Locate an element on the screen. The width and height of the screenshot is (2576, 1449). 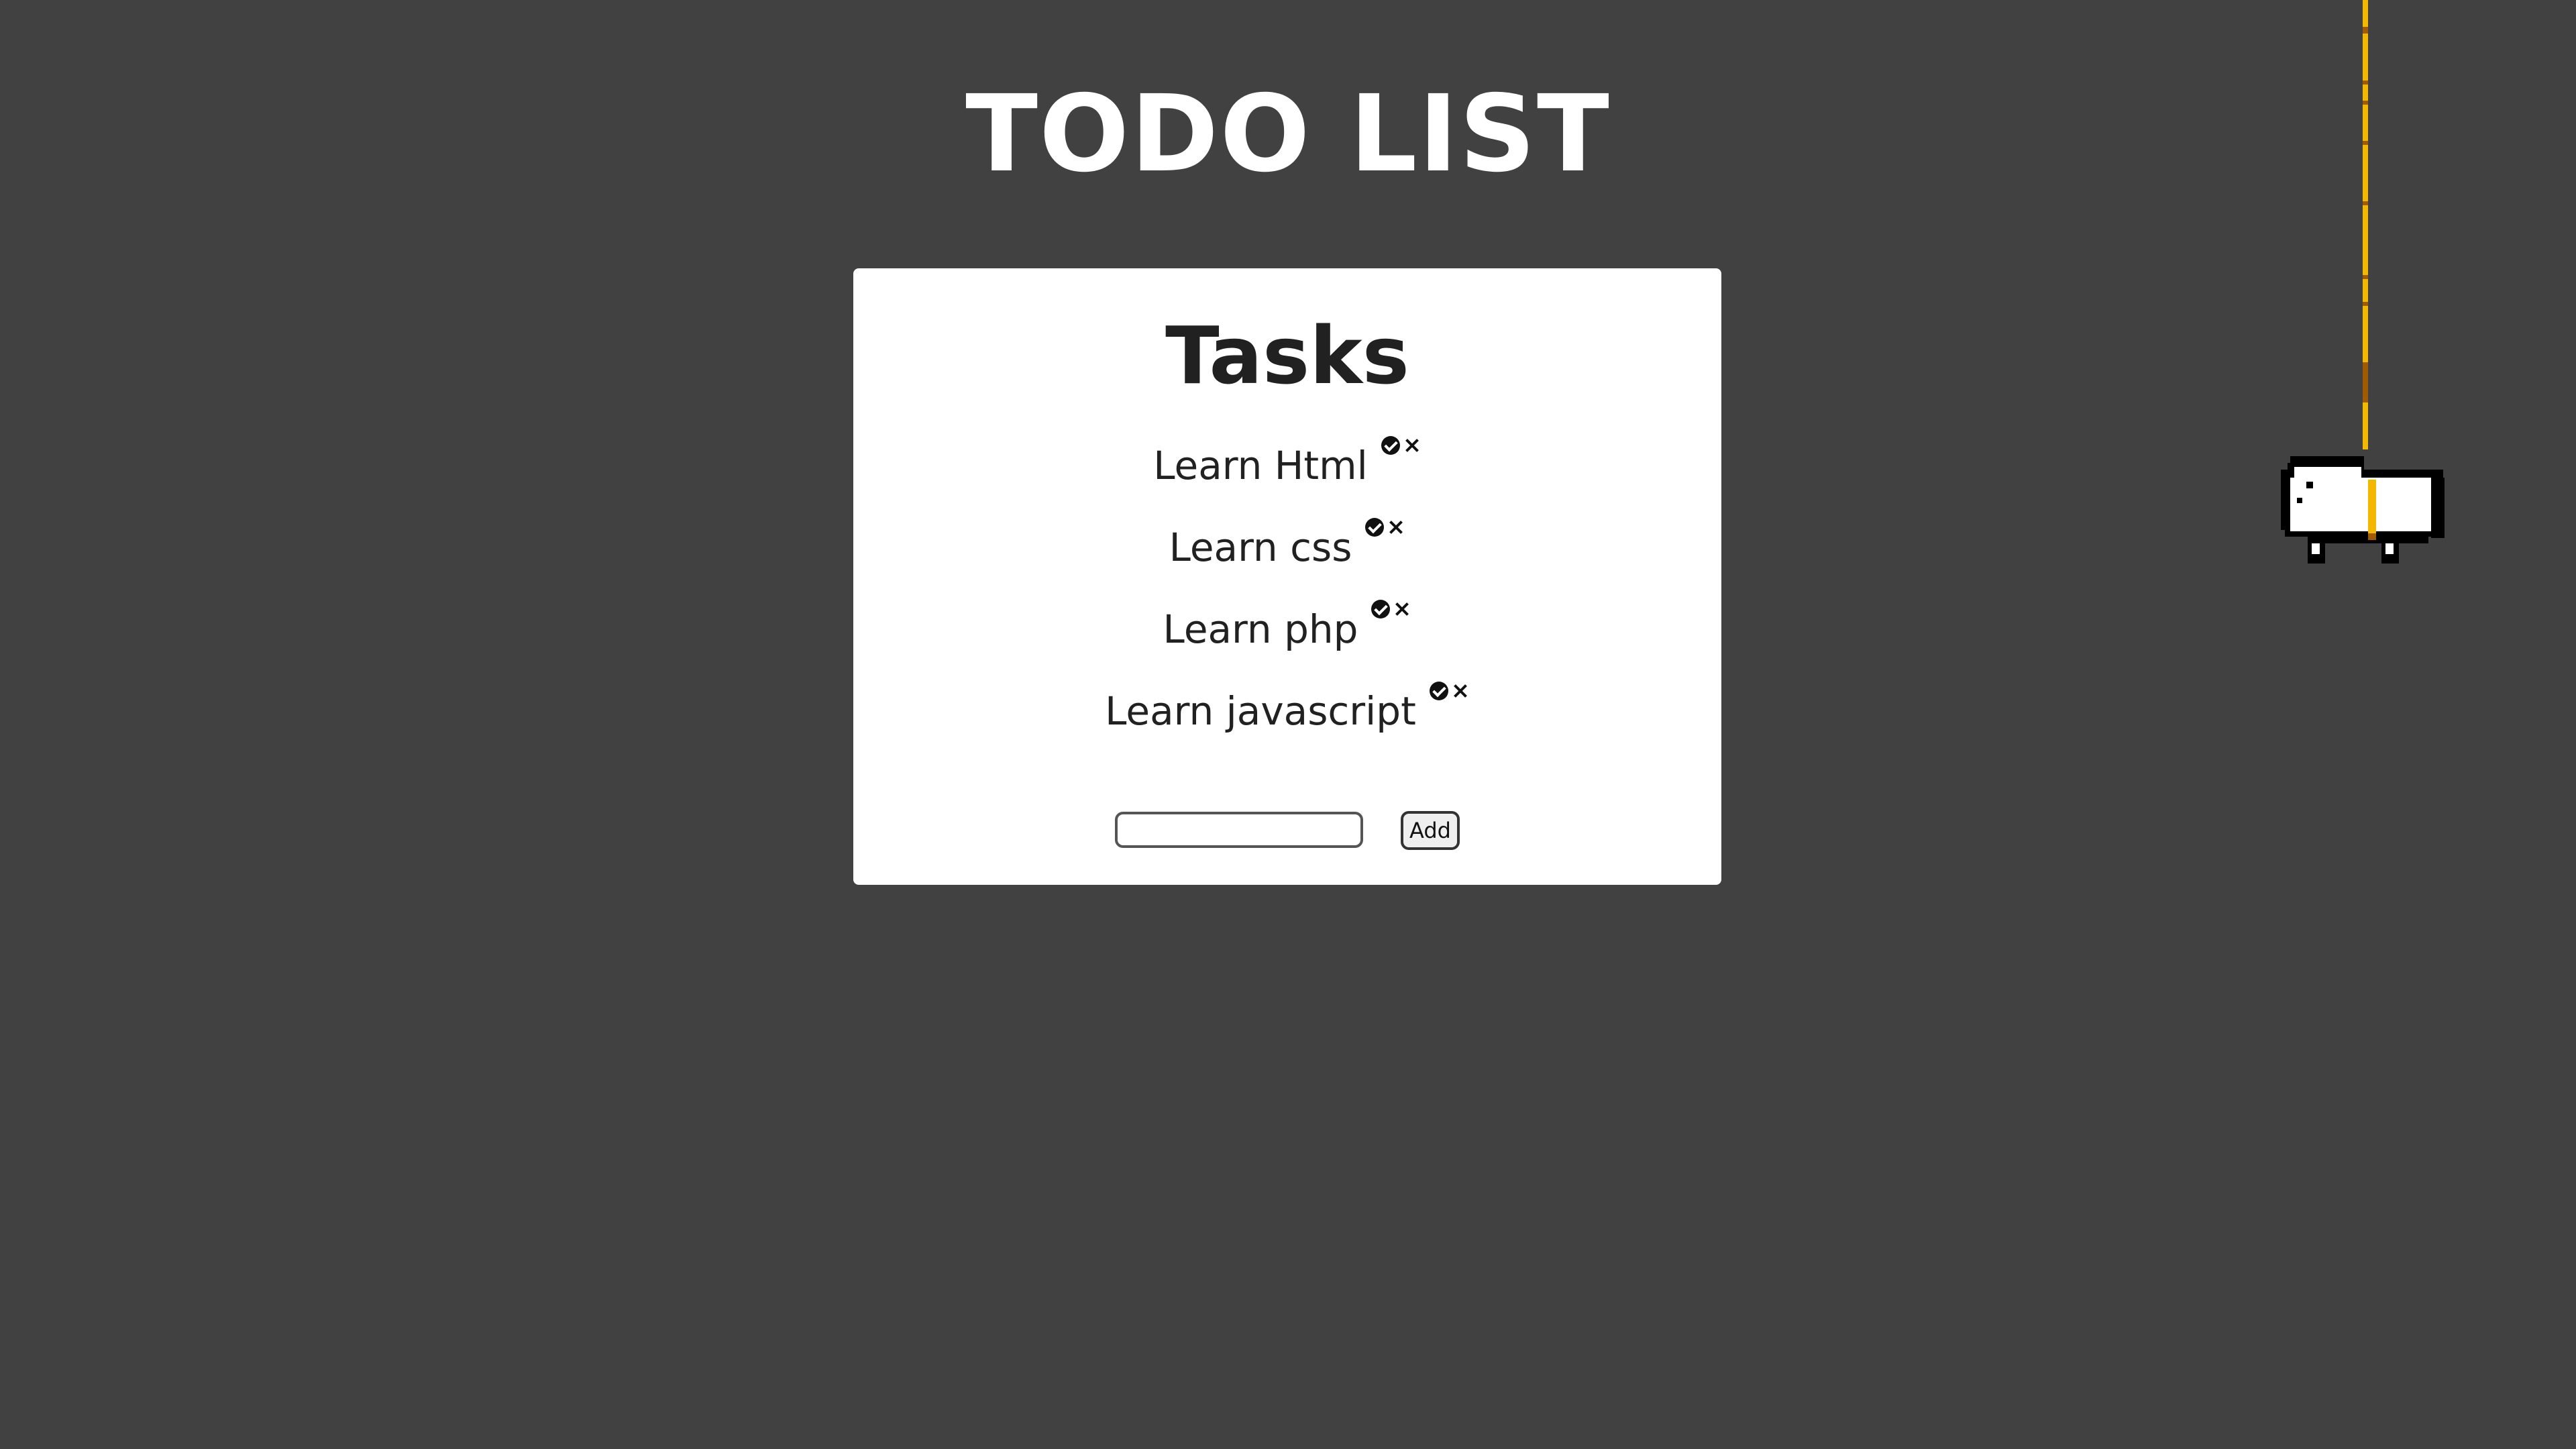
pixel-dog-icon is located at coordinates (2365, 295).